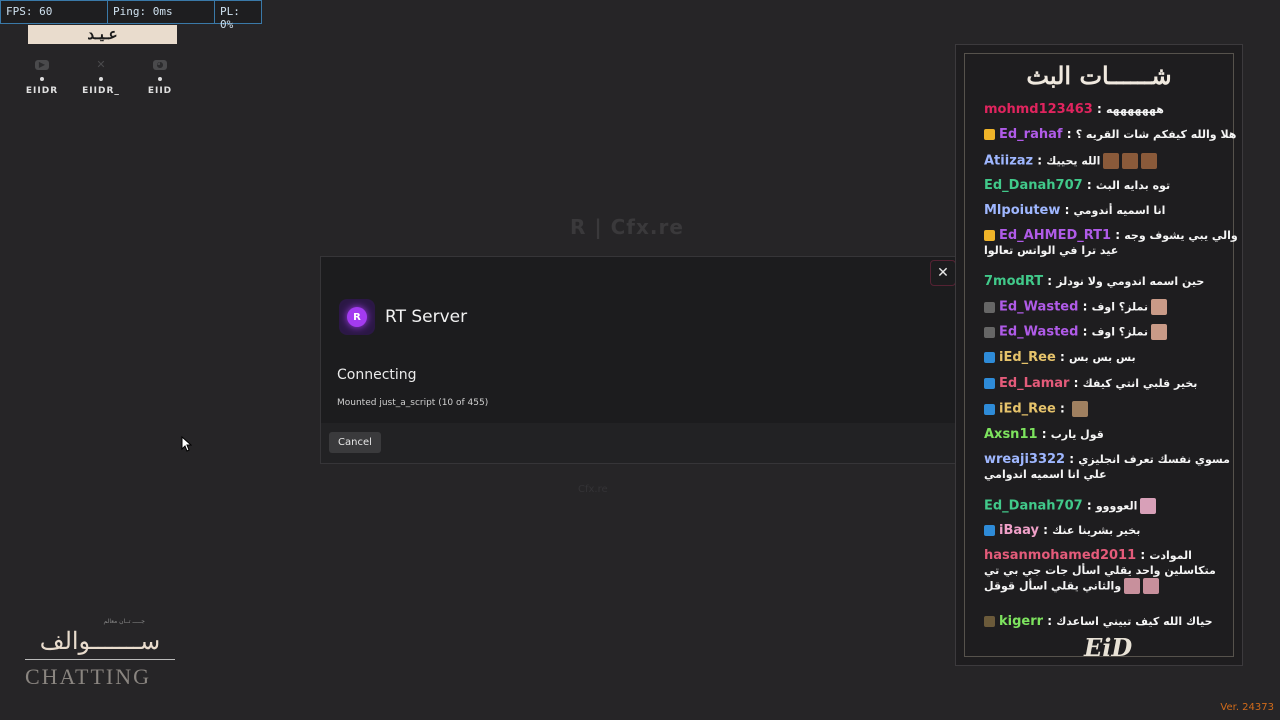 This screenshot has width=1280, height=720. Describe the element at coordinates (943, 273) in the screenshot. I see `close-button: ✕` at that location.